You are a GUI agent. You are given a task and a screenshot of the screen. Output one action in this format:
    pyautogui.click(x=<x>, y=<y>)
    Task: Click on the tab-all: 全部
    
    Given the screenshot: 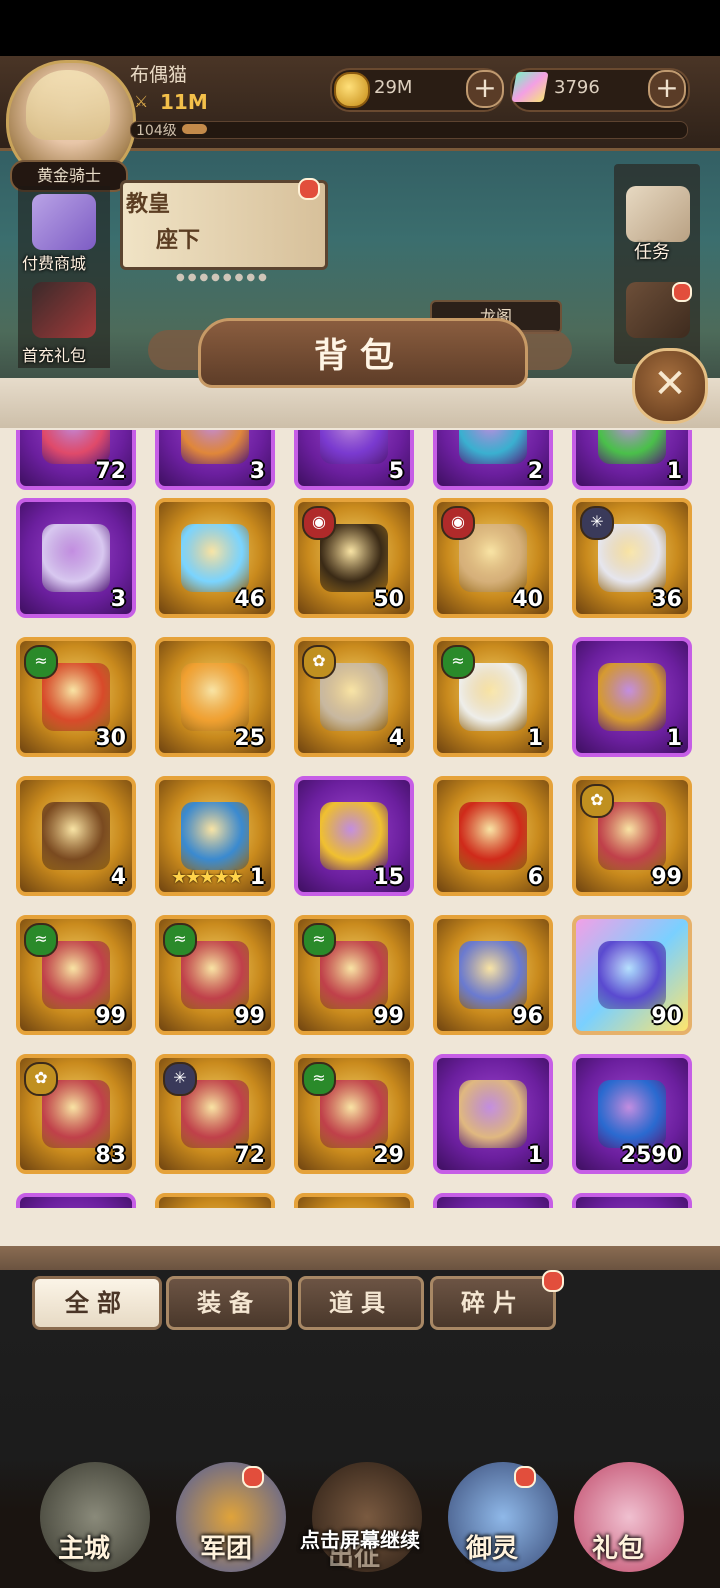 What is the action you would take?
    pyautogui.click(x=97, y=1303)
    